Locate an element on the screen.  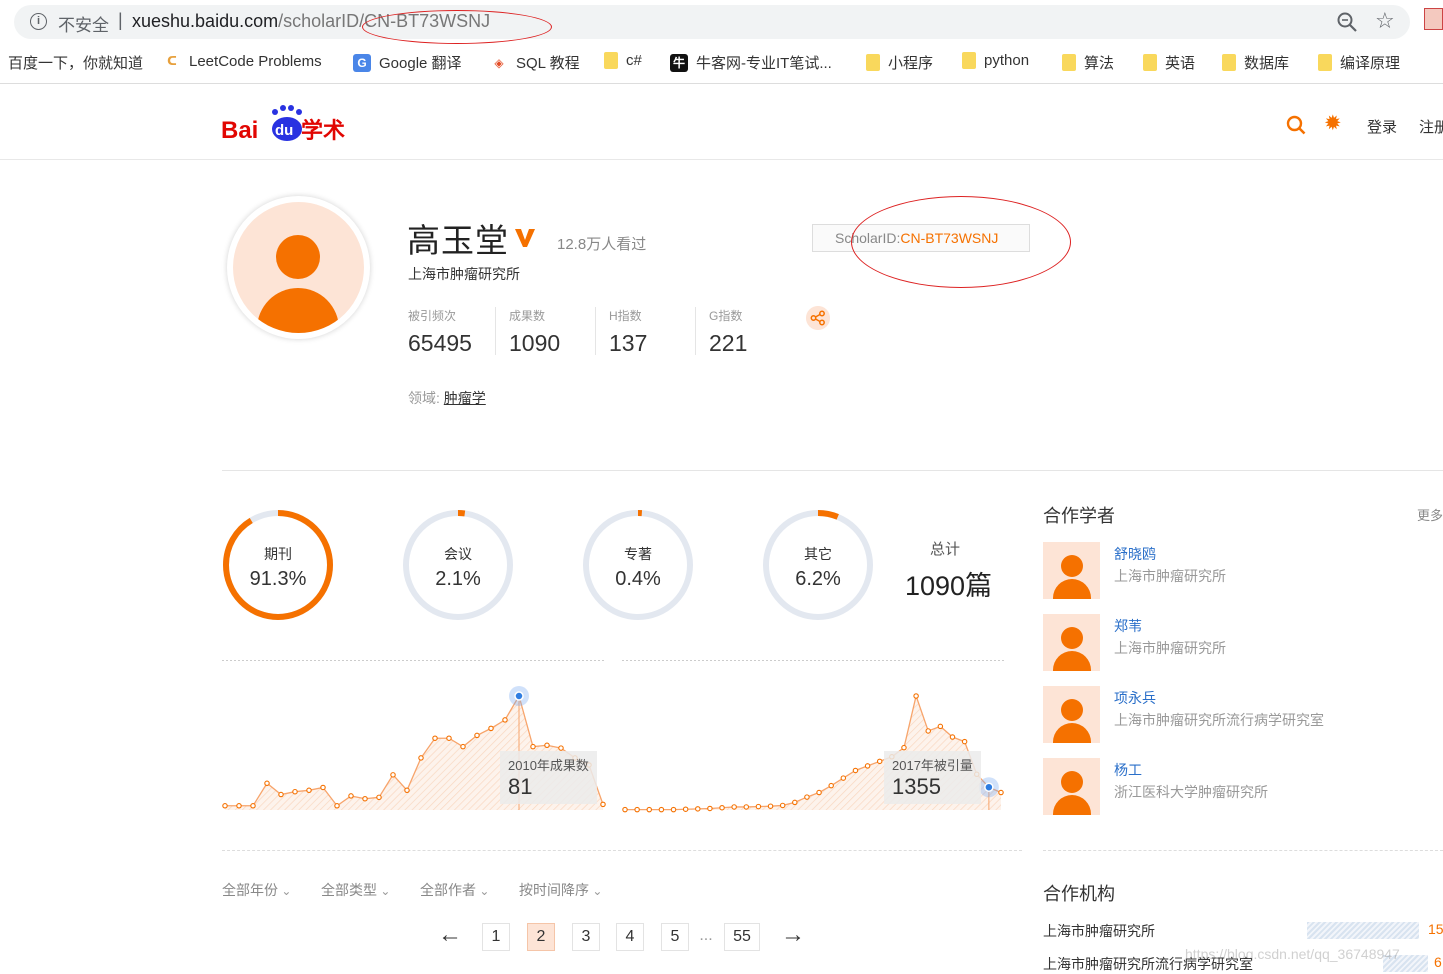
coauthor-card: 舒晓鸥 上海市肿瘤研究所 is located at coordinates (1243, 571).